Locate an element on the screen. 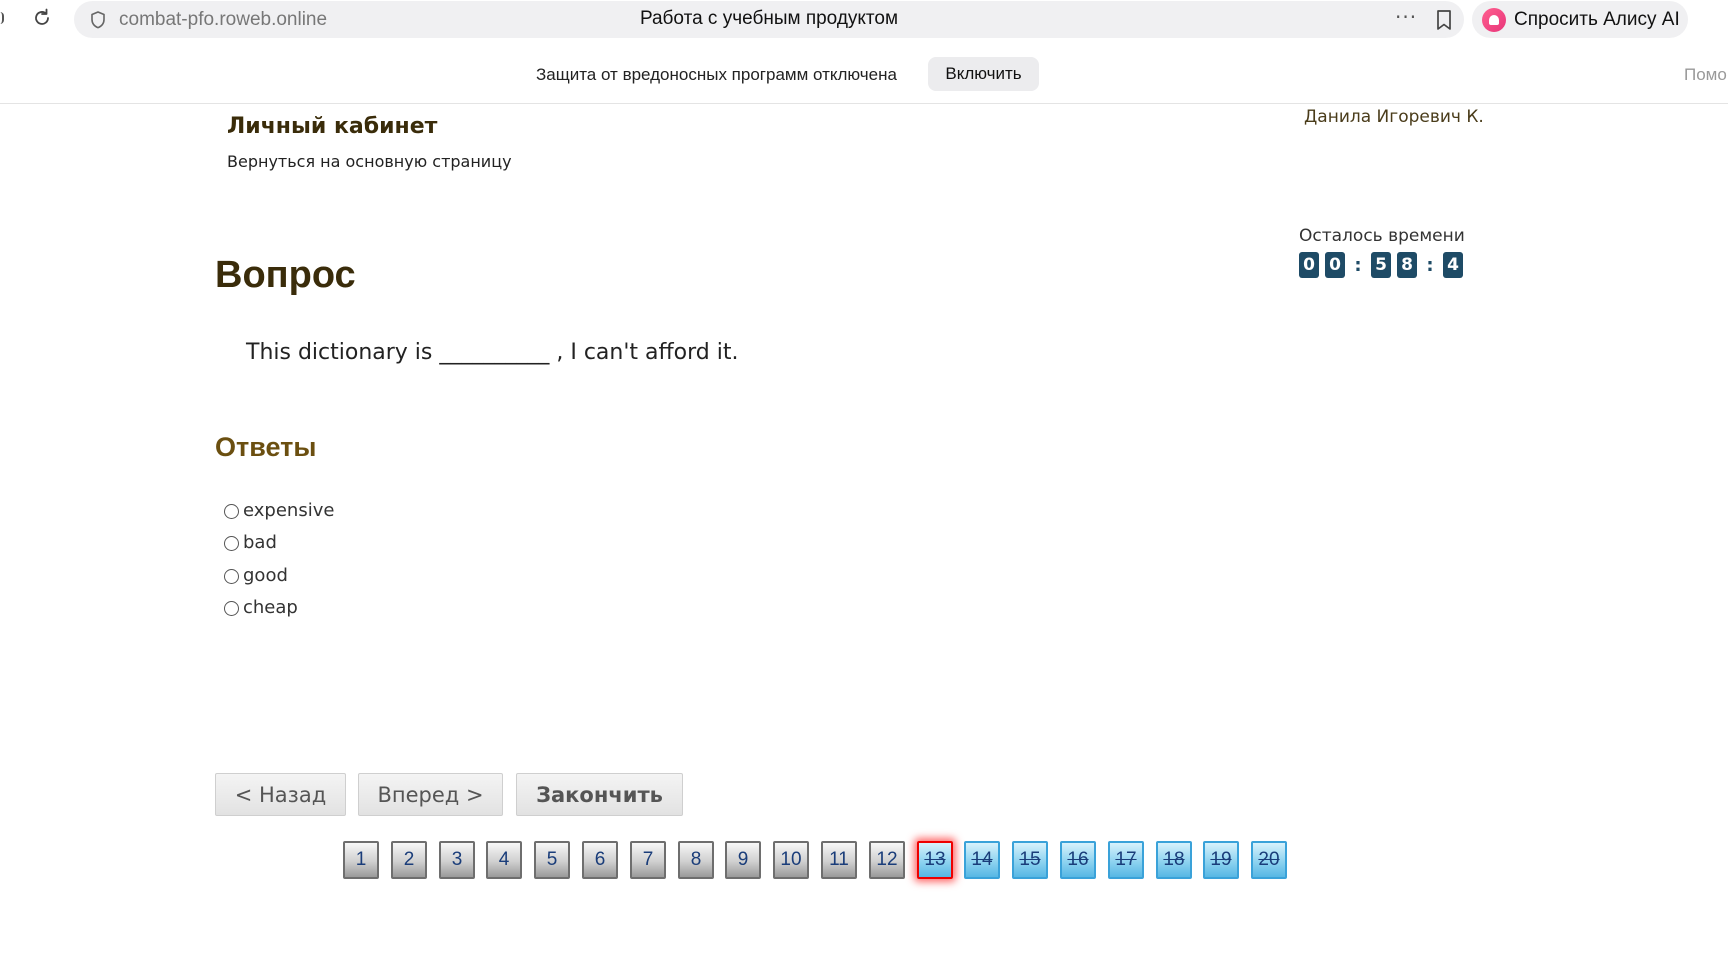  user-name: Данила Игоревич К. is located at coordinates (1394, 117).